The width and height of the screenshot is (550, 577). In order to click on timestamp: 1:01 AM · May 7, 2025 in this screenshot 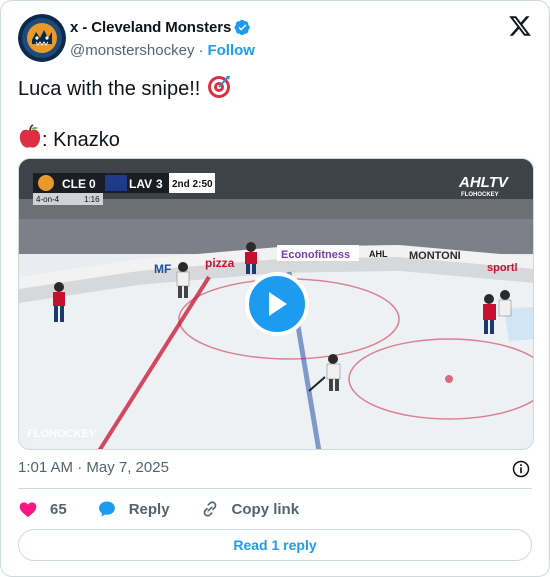, I will do `click(93, 467)`.